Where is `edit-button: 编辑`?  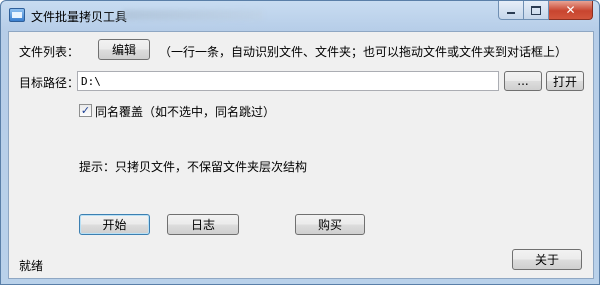 edit-button: 编辑 is located at coordinates (124, 49).